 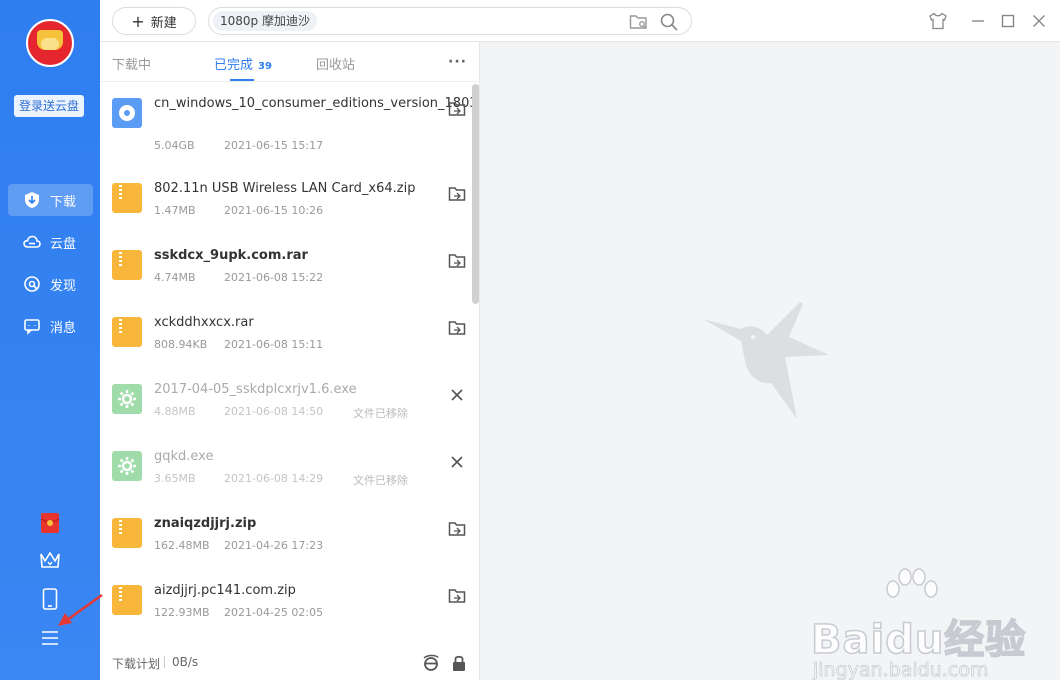 I want to click on sidebar: 登录送云盘 下载 云盘 发现 消息, so click(x=50, y=340).